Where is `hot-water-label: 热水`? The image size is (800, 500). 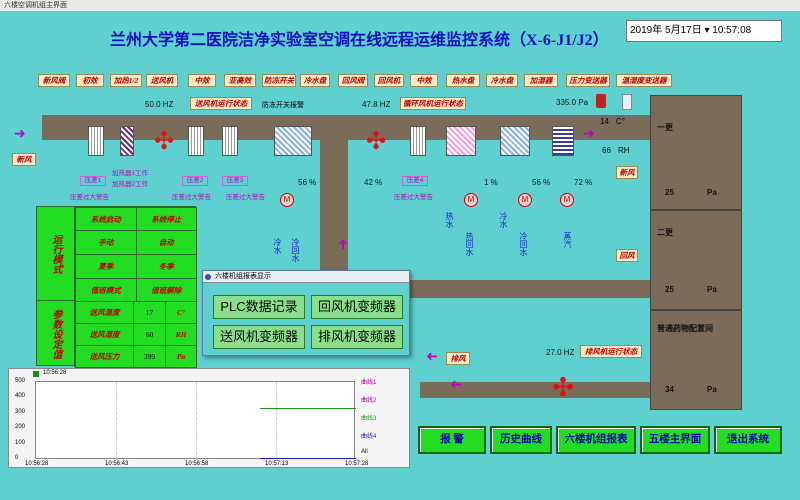 hot-water-label: 热水 is located at coordinates (449, 220).